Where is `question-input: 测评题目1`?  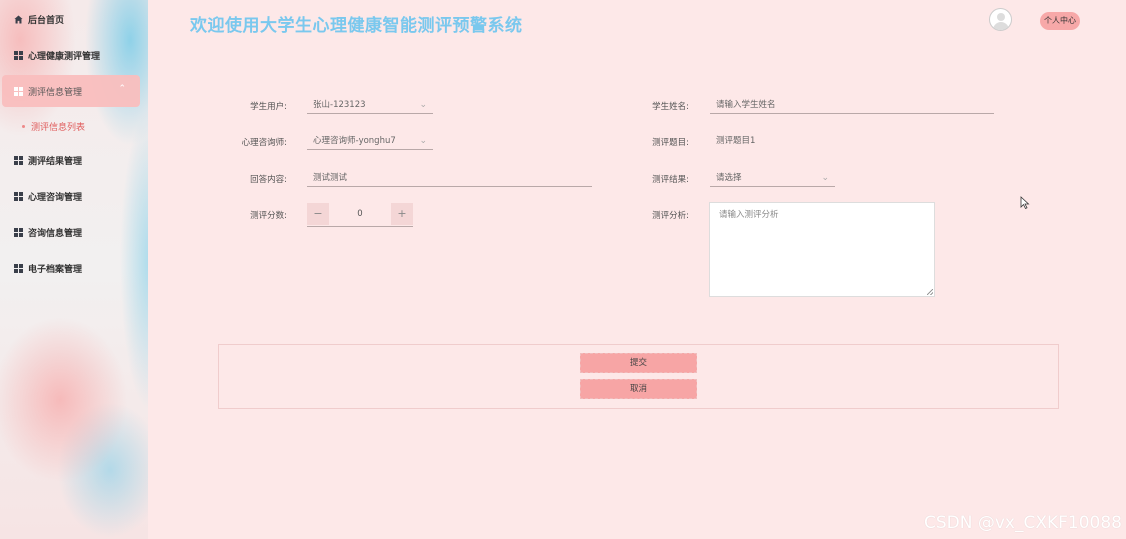 question-input: 测评题目1 is located at coordinates (852, 141).